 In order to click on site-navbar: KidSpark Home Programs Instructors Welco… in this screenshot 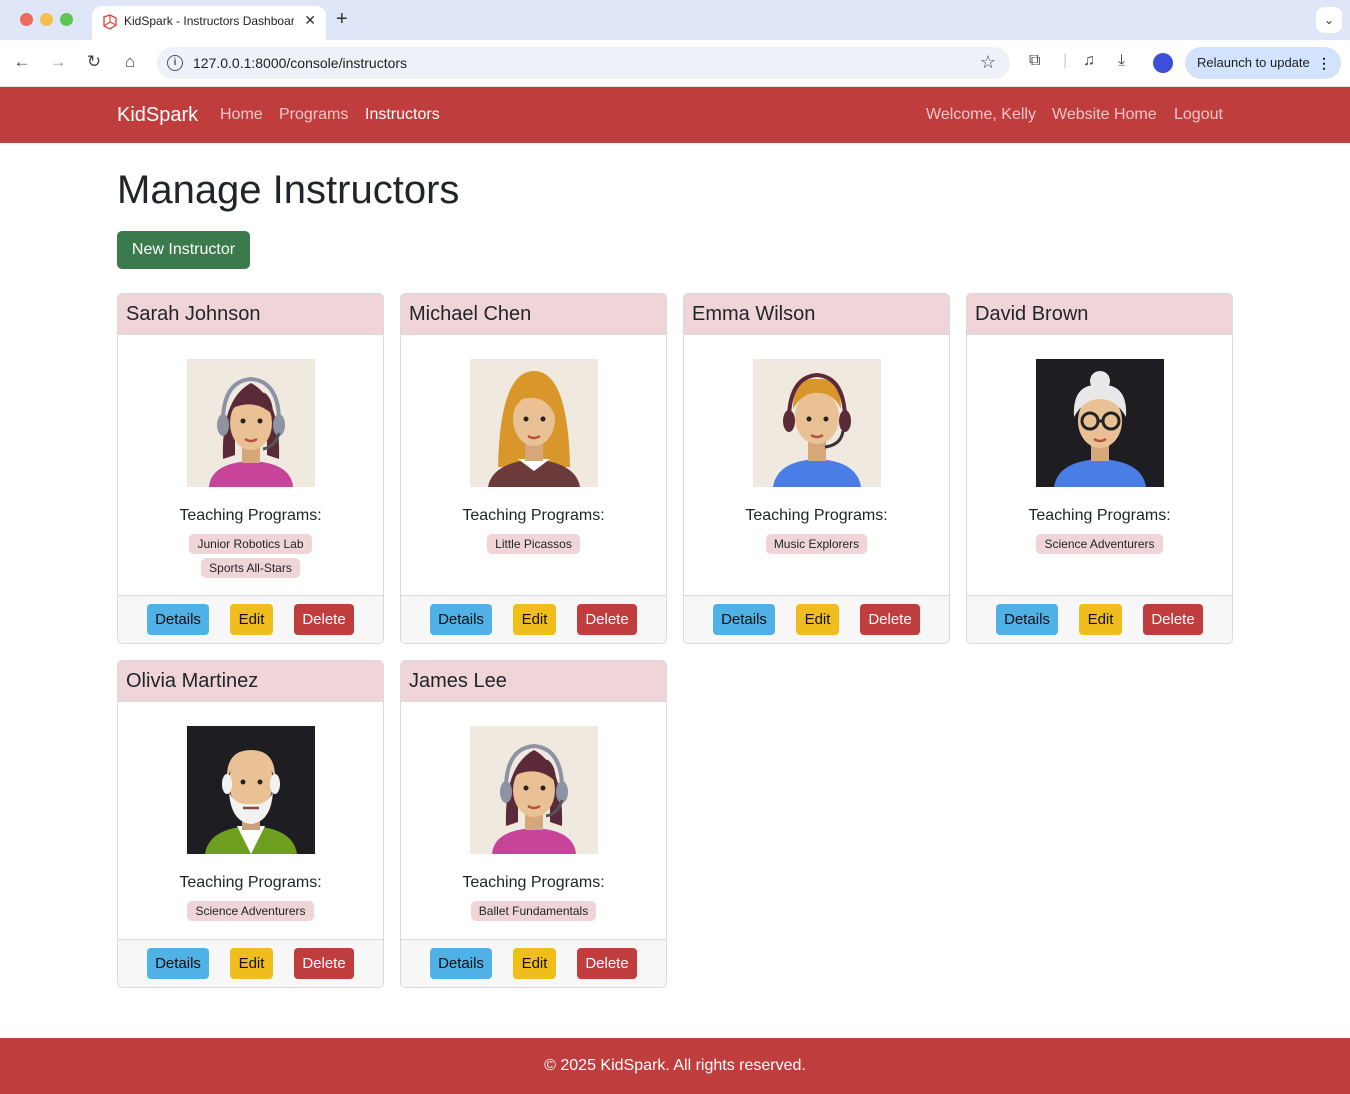, I will do `click(675, 115)`.